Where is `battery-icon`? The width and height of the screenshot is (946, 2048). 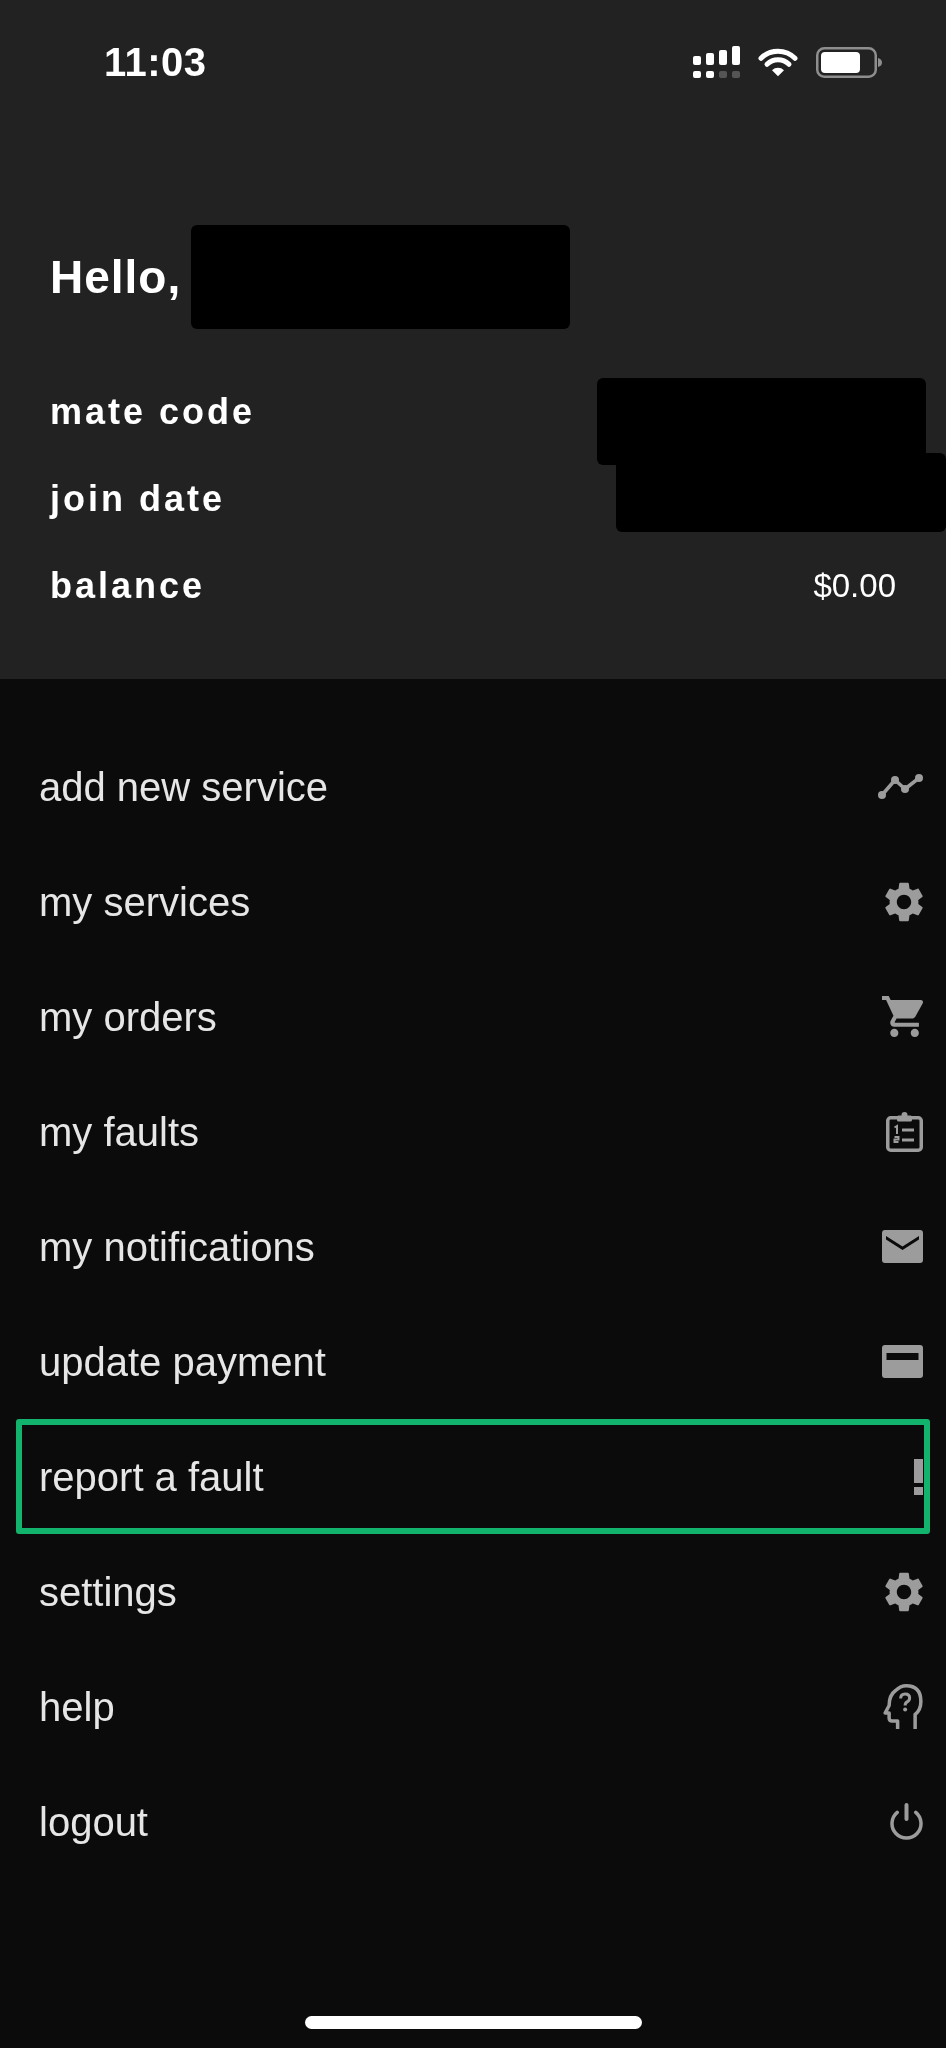 battery-icon is located at coordinates (849, 62).